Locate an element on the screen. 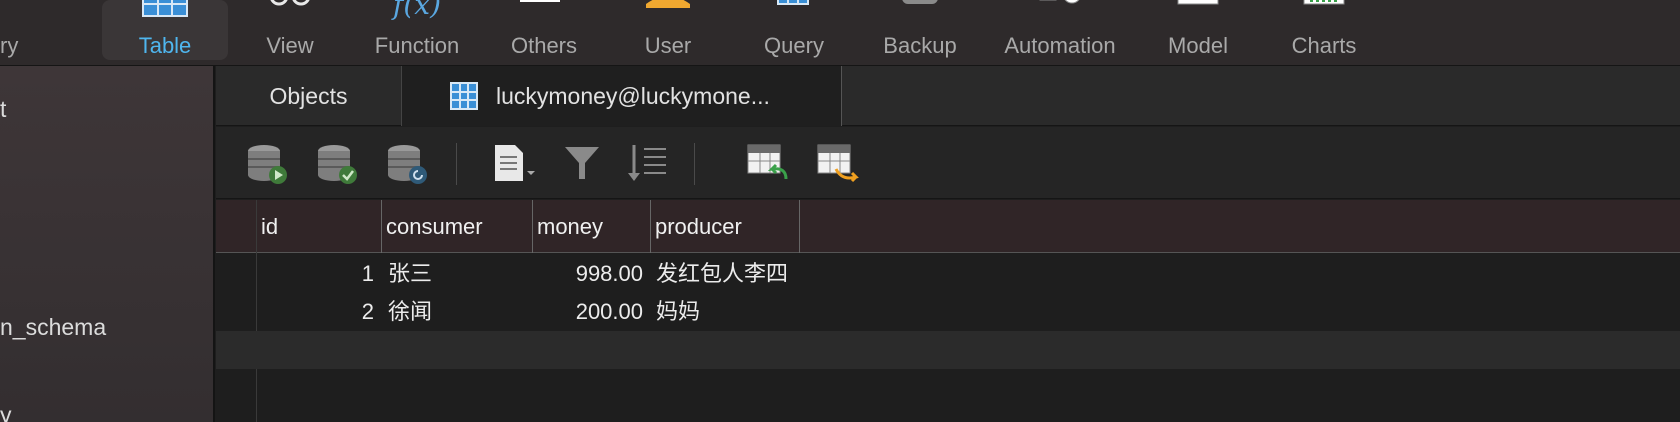  model-icon is located at coordinates (1198, 2).